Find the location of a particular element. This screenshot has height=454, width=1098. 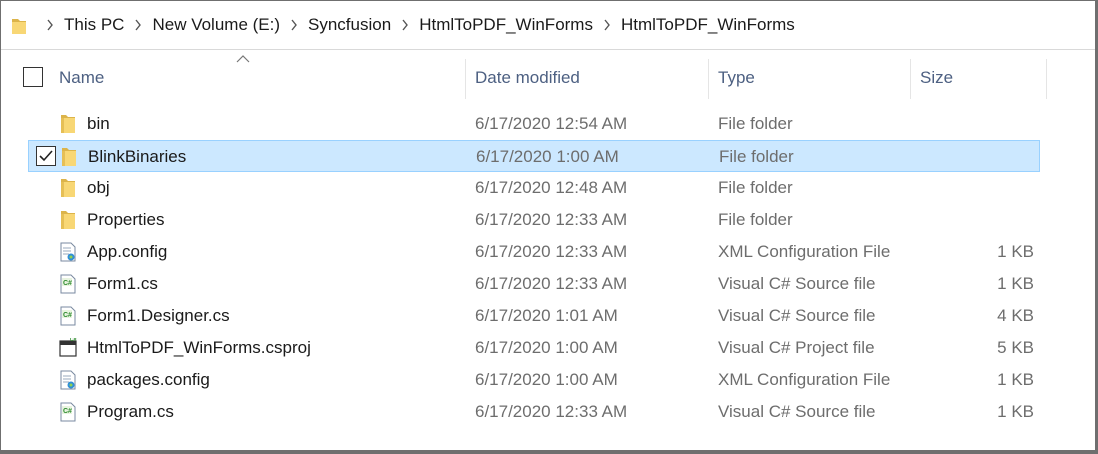

row-checkbox is located at coordinates (46, 156).